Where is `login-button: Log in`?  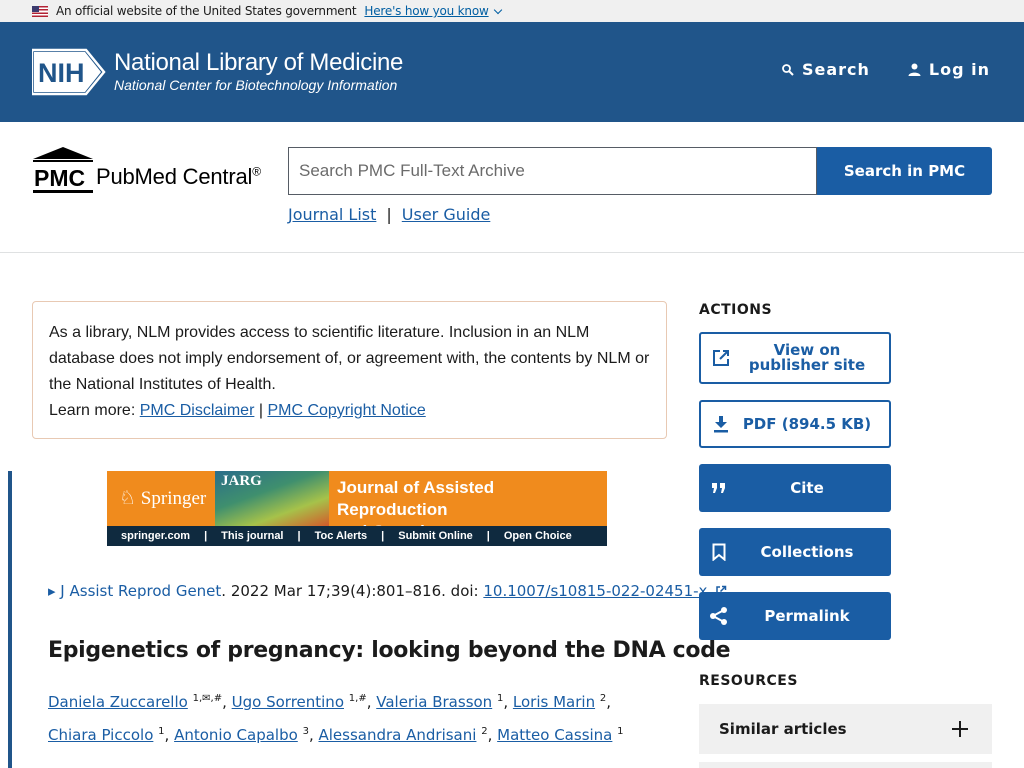
login-button: Log in is located at coordinates (949, 69).